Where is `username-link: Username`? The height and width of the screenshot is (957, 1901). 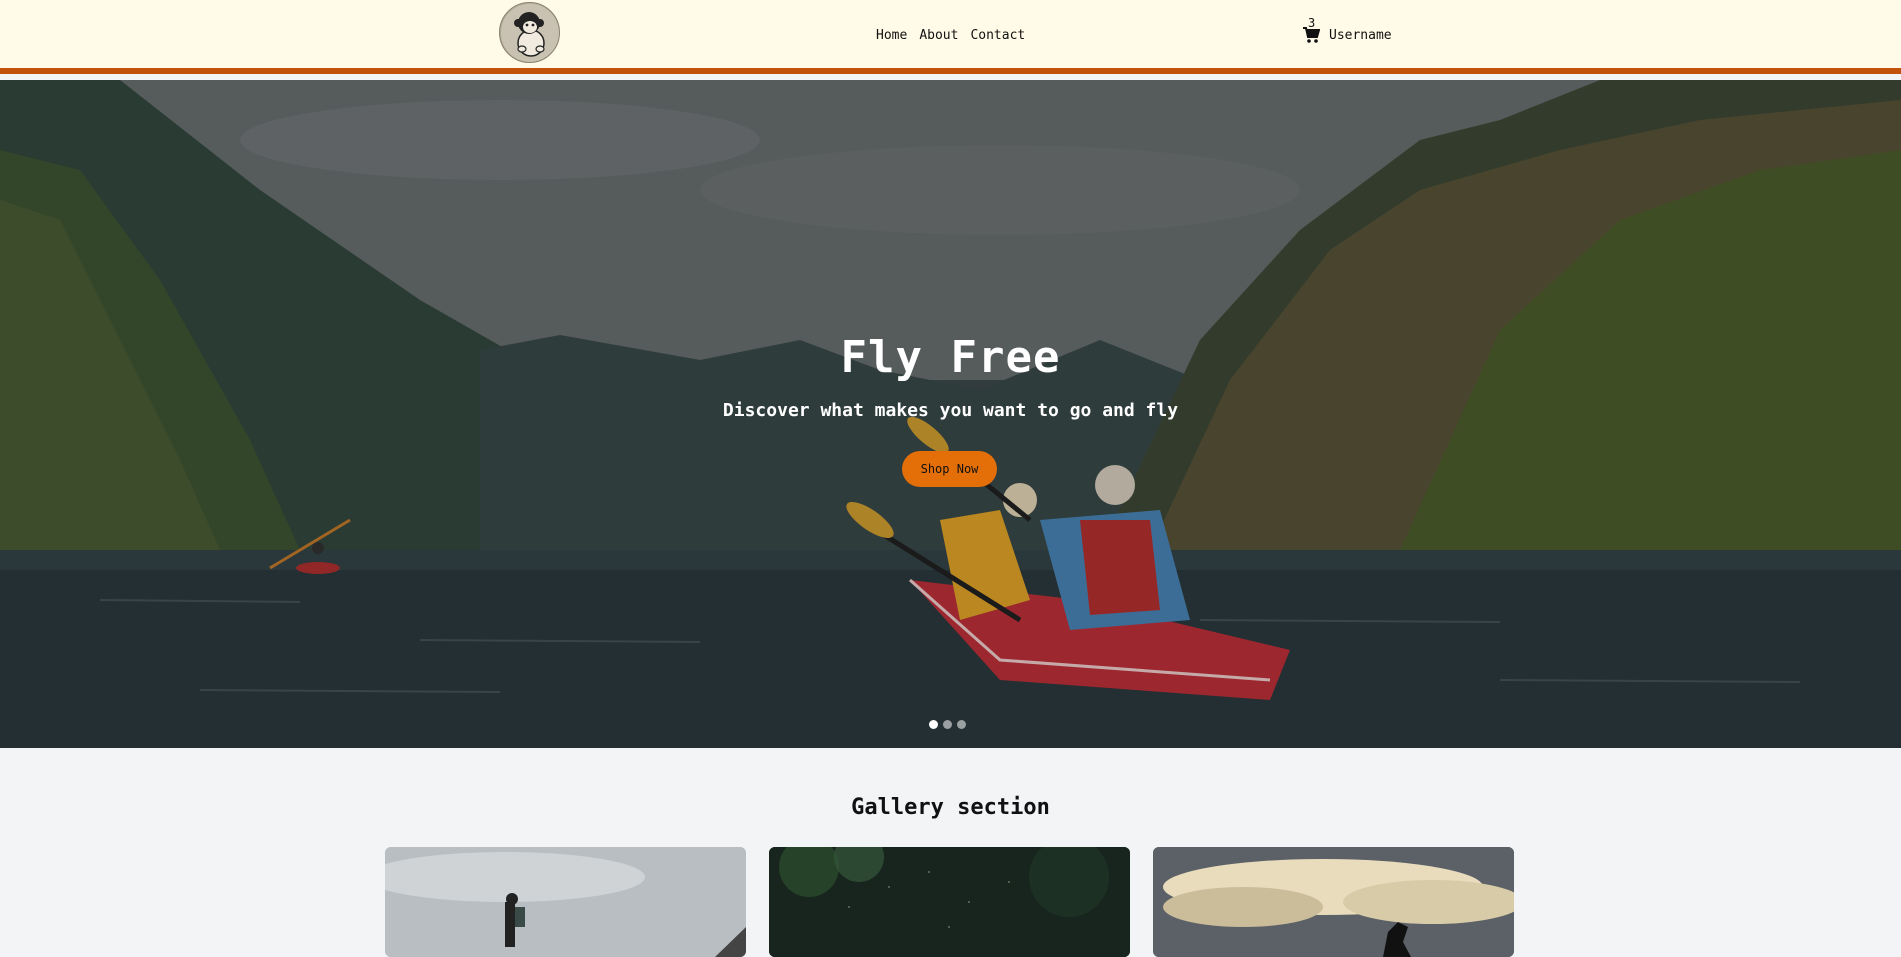
username-link: Username is located at coordinates (1360, 35).